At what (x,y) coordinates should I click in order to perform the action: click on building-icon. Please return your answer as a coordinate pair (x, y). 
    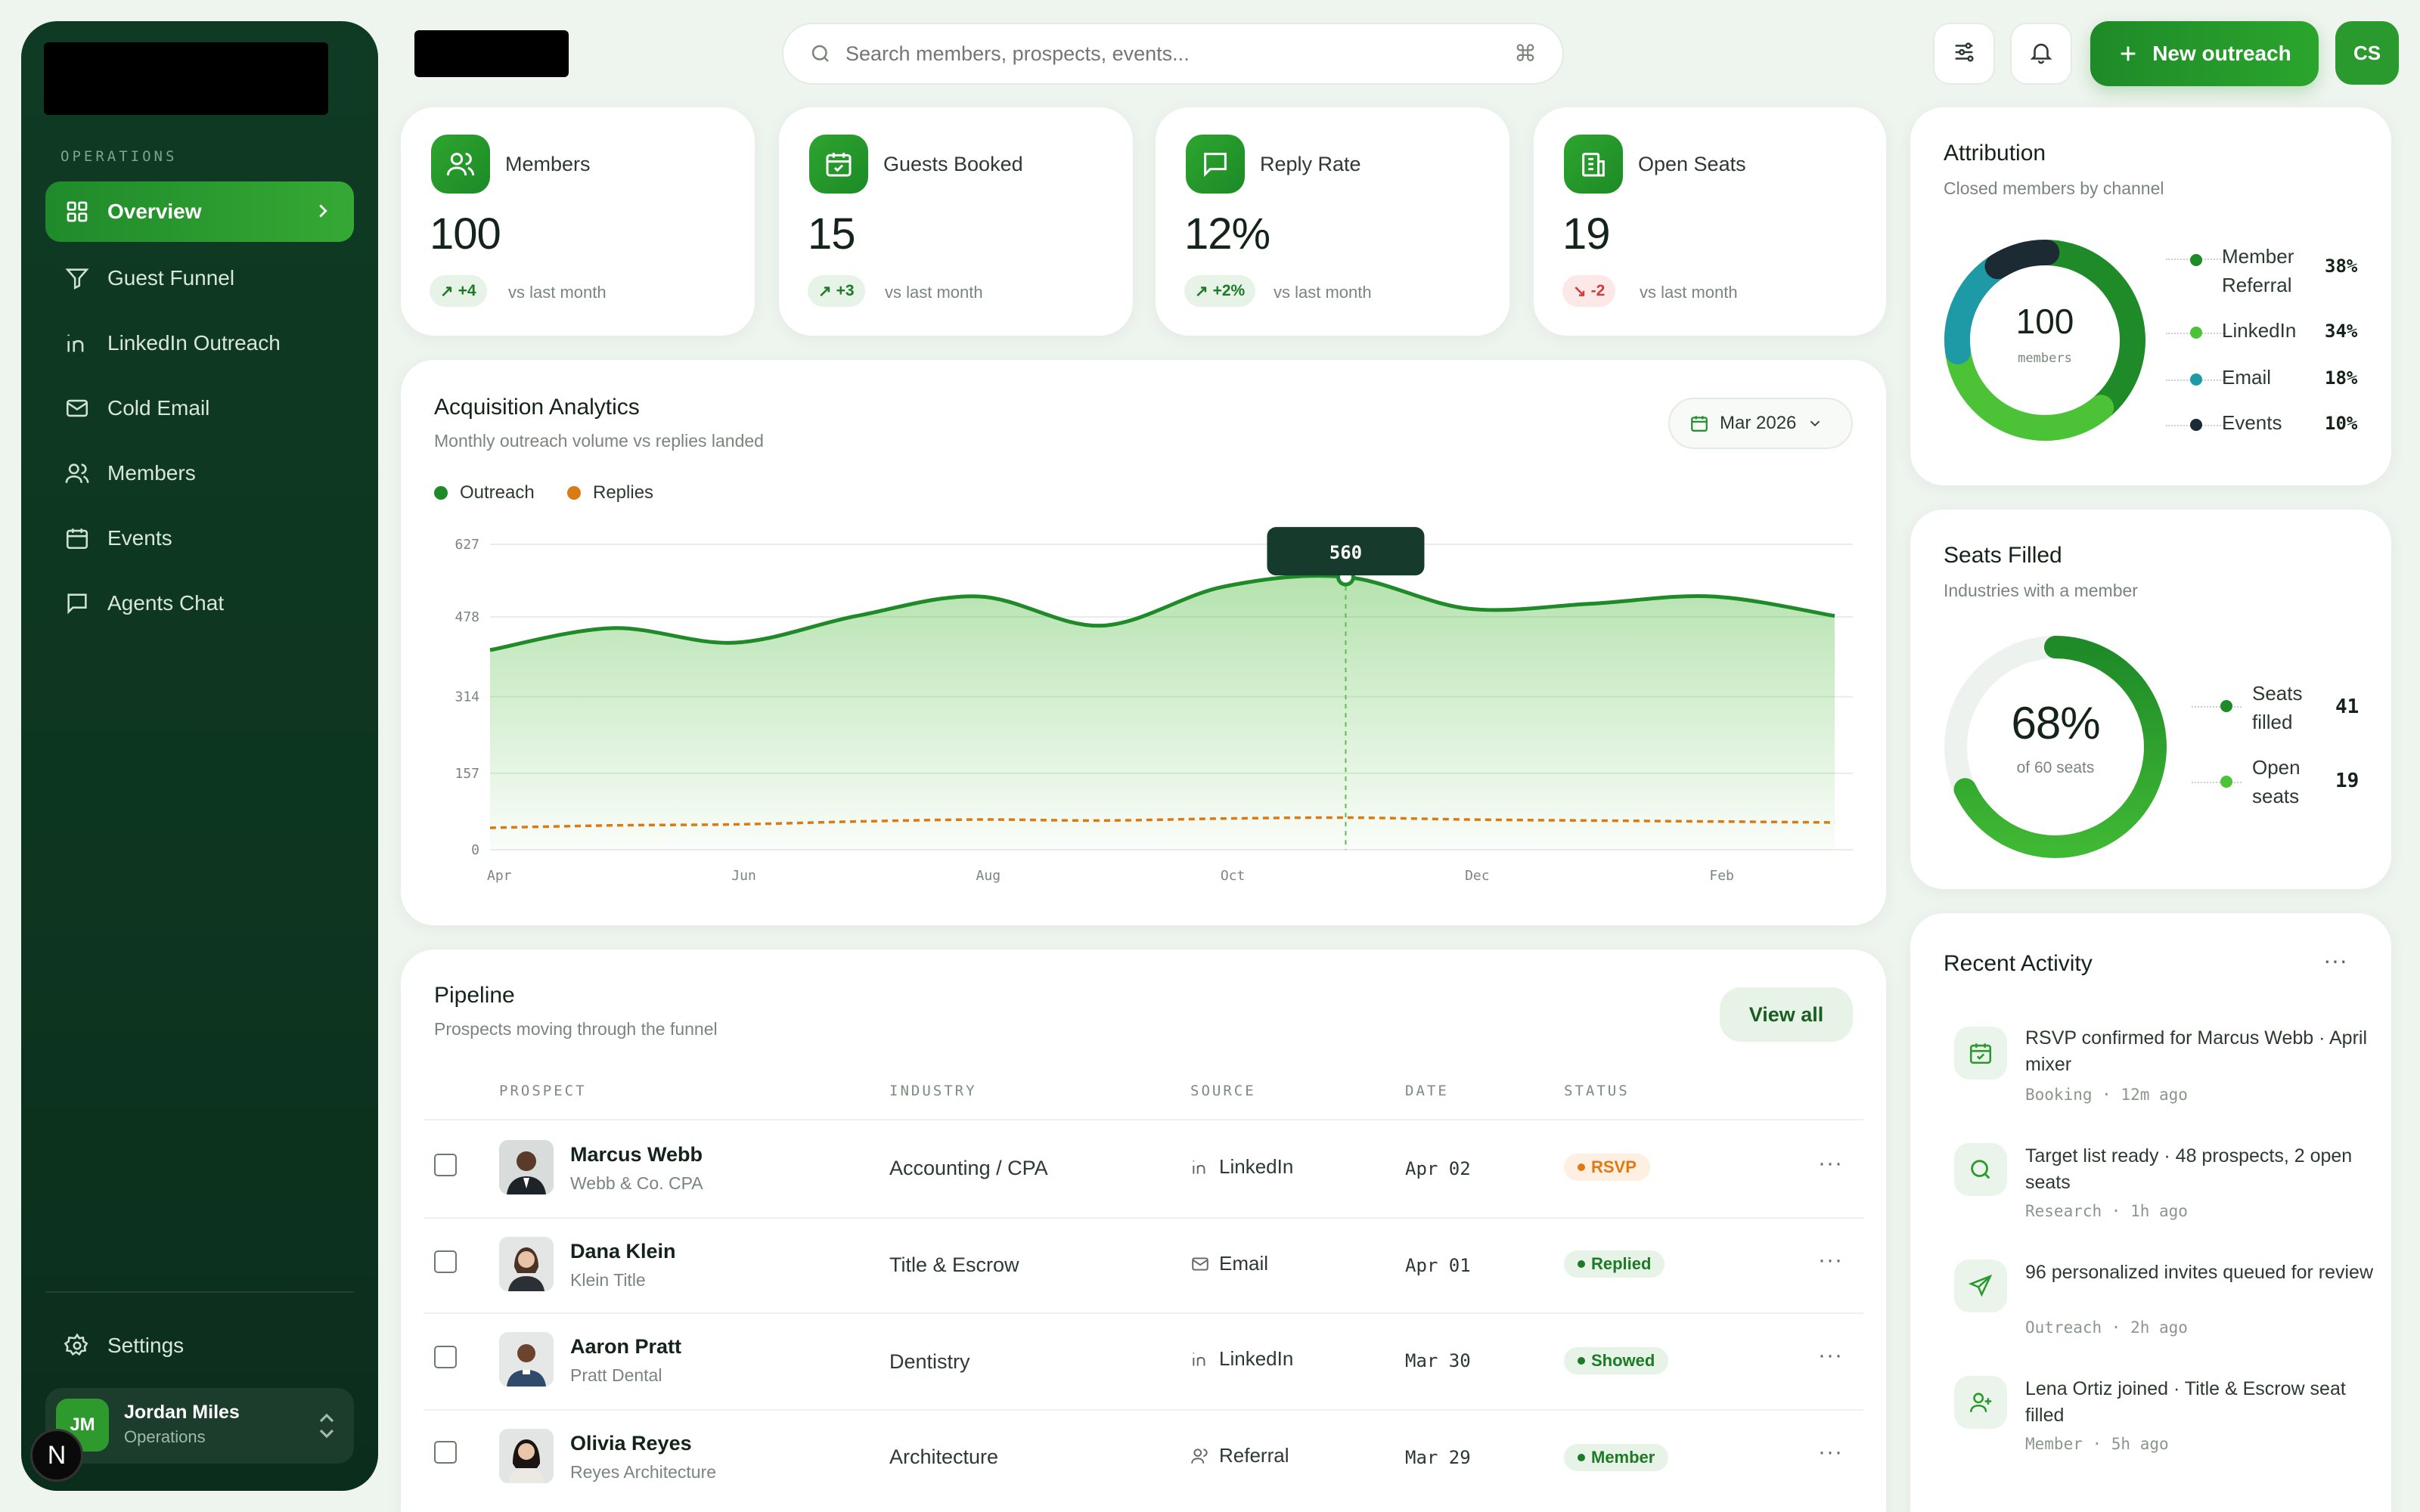
    Looking at the image, I should click on (1594, 164).